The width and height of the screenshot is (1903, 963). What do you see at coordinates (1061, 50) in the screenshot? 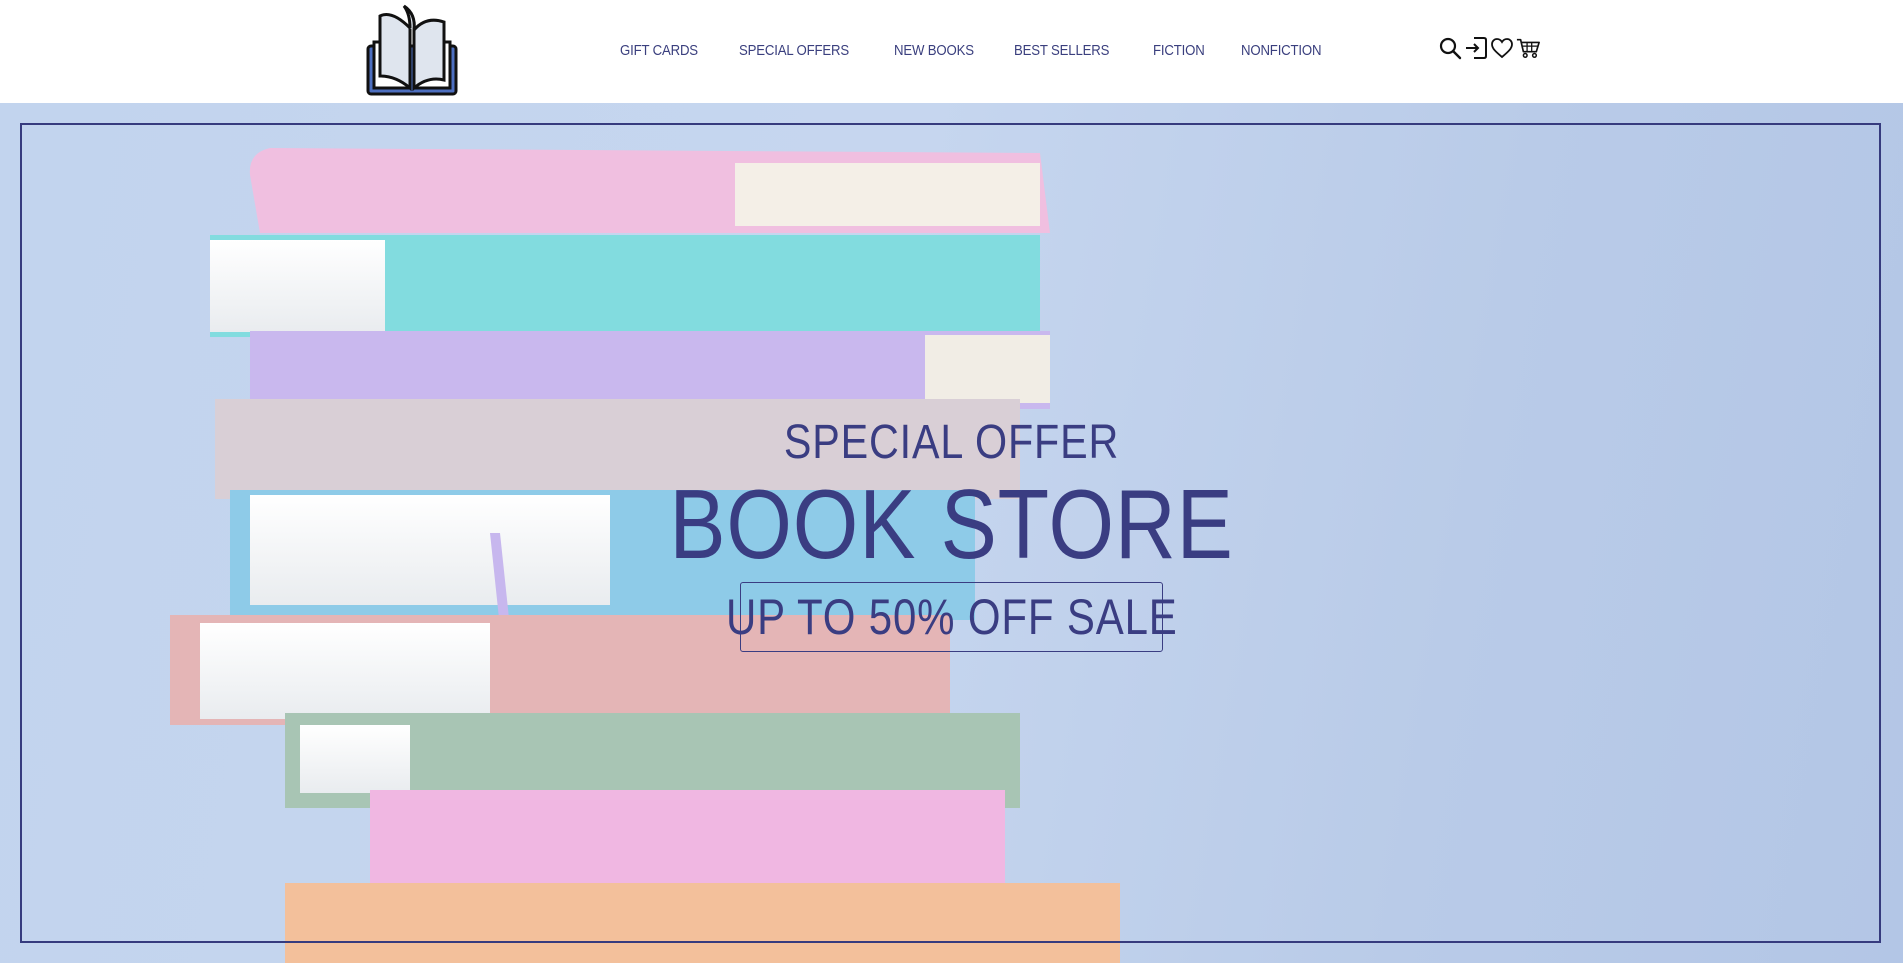
I see `nav-best-sellers: BEST SELLERS` at bounding box center [1061, 50].